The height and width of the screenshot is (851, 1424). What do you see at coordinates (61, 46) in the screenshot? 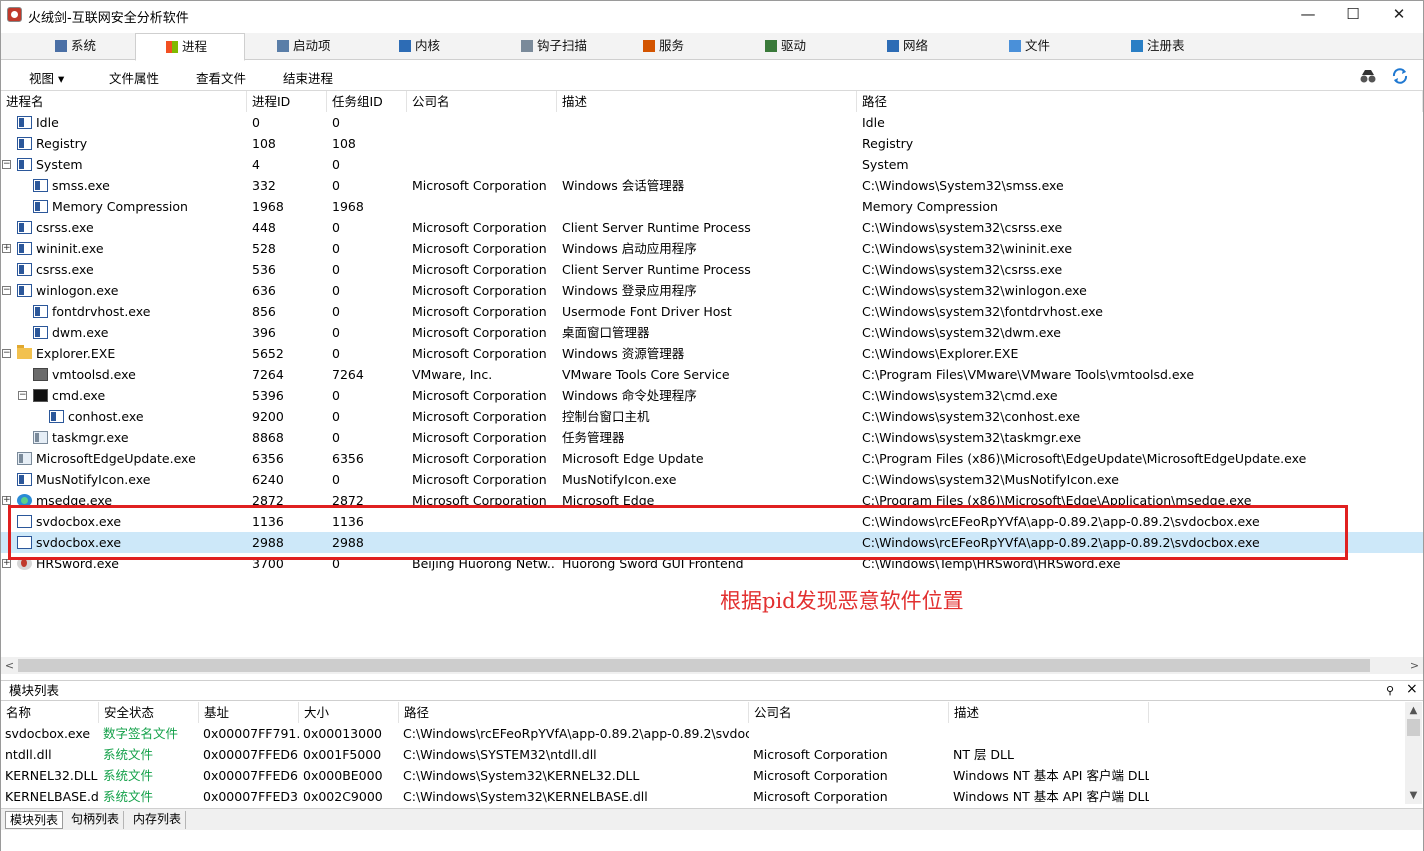
I see `system-icon` at bounding box center [61, 46].